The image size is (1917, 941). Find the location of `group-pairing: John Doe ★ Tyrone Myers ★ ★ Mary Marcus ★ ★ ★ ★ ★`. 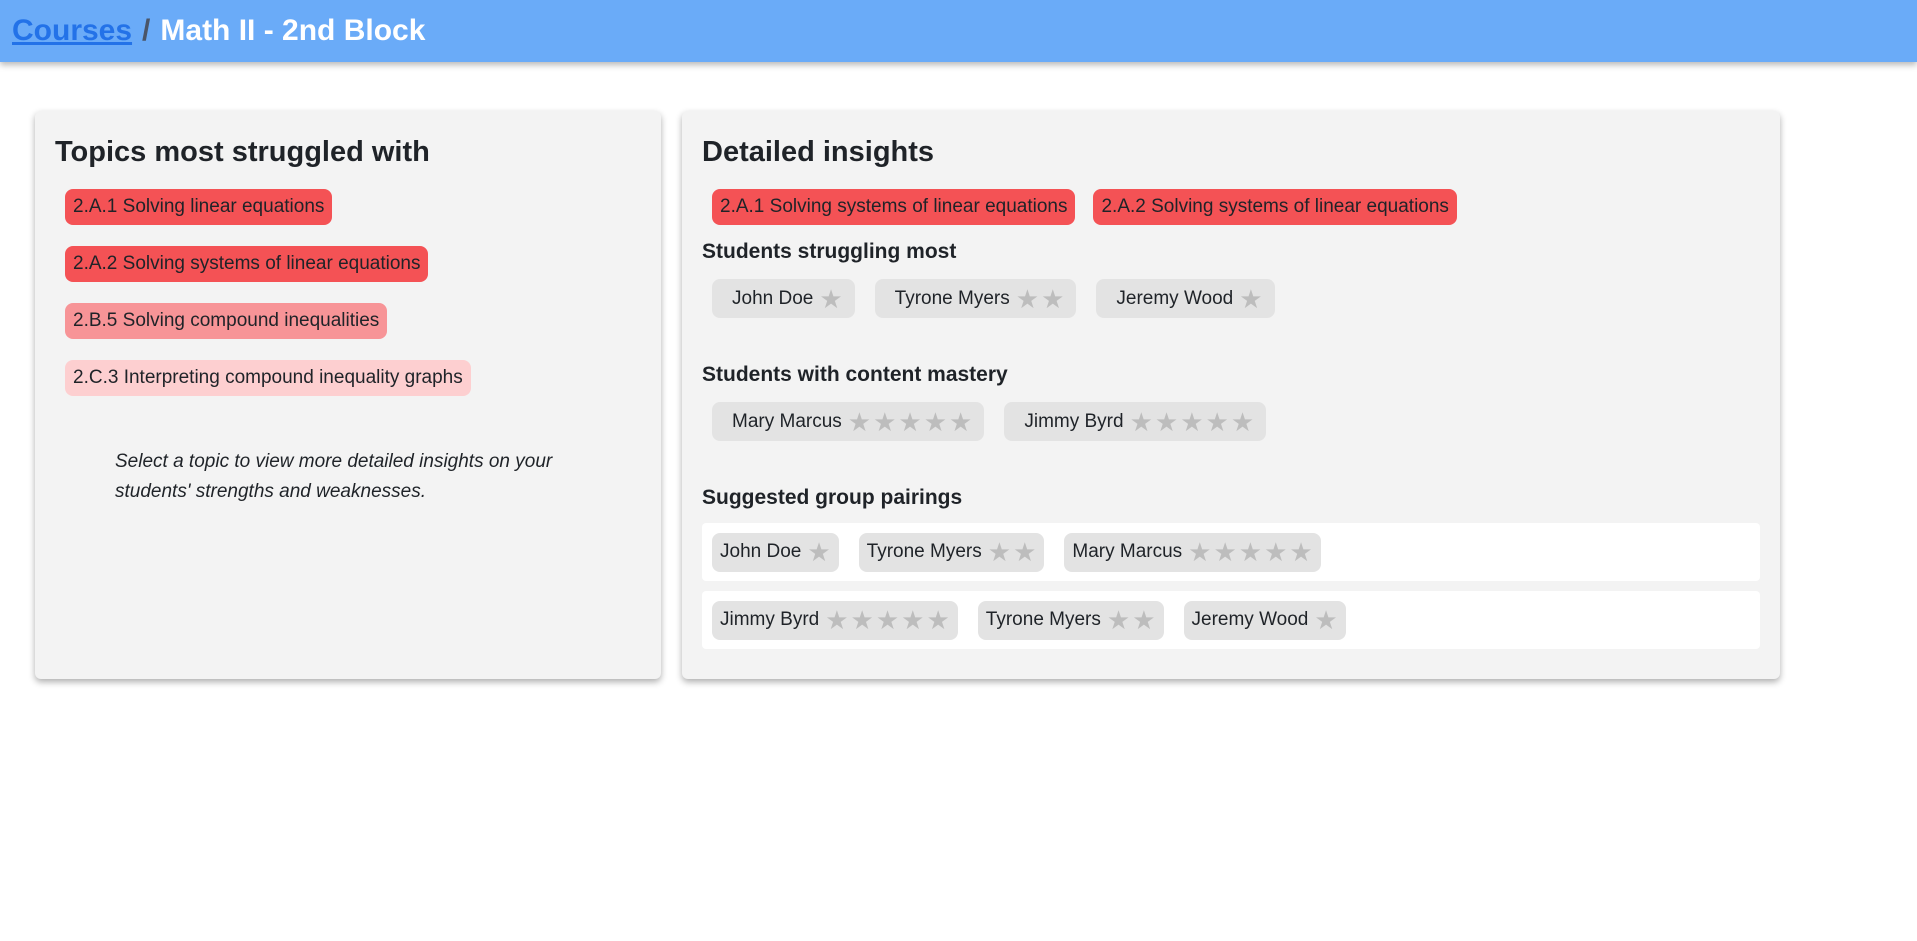

group-pairing: John Doe ★ Tyrone Myers ★ ★ Mary Marcus ★ ★ ★ ★ ★ is located at coordinates (1231, 552).